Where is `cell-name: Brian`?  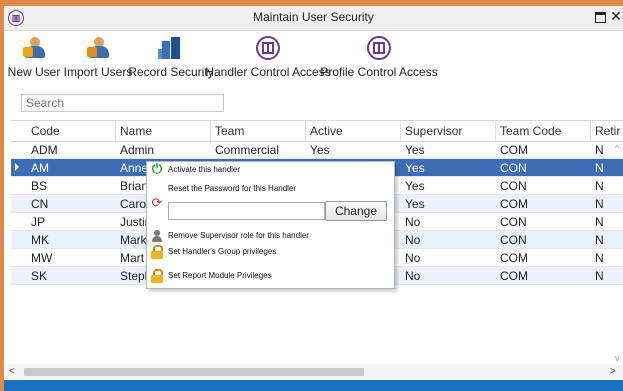 cell-name: Brian is located at coordinates (134, 186).